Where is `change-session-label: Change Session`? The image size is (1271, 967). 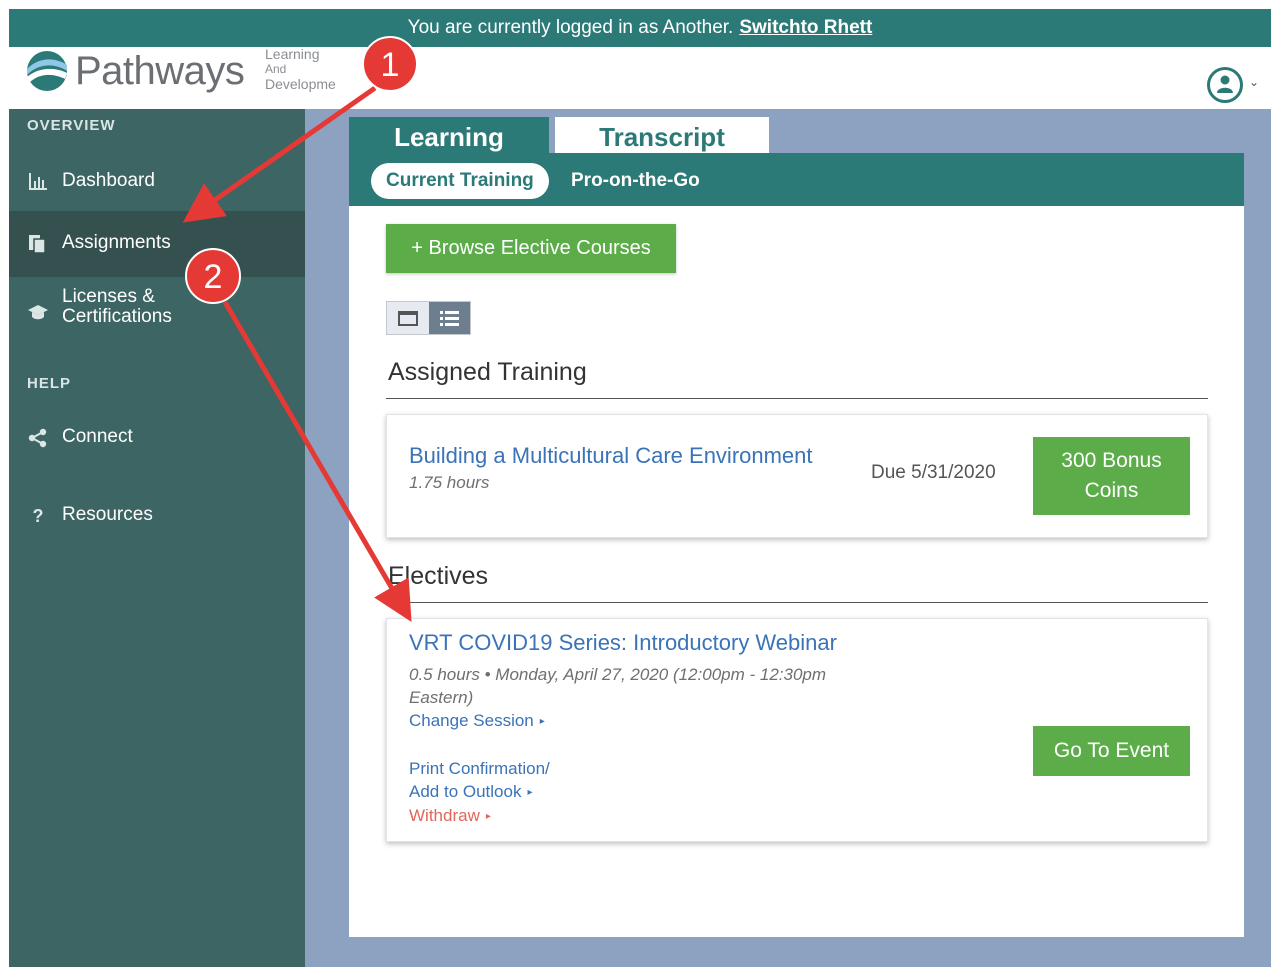 change-session-label: Change Session is located at coordinates (471, 720).